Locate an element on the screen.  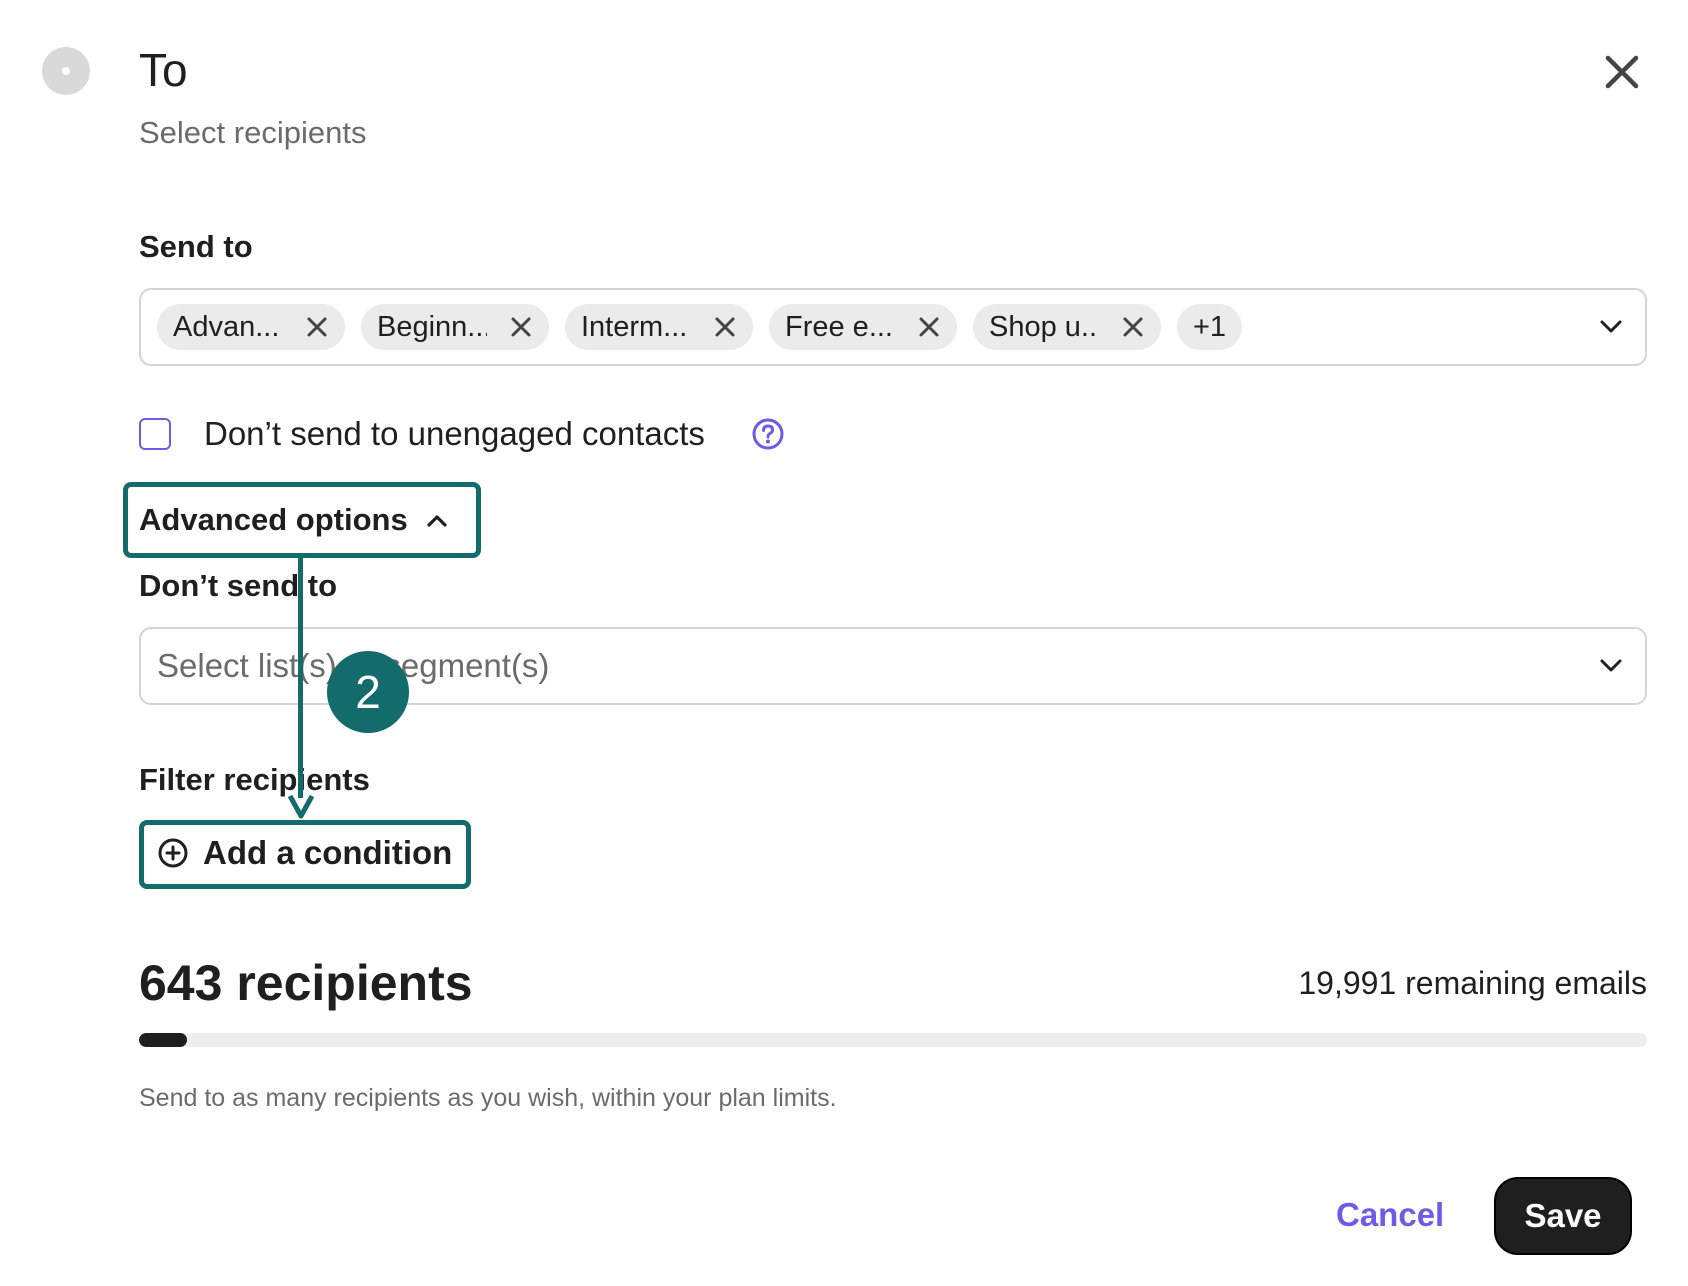
dialog-title: To is located at coordinates (163, 70).